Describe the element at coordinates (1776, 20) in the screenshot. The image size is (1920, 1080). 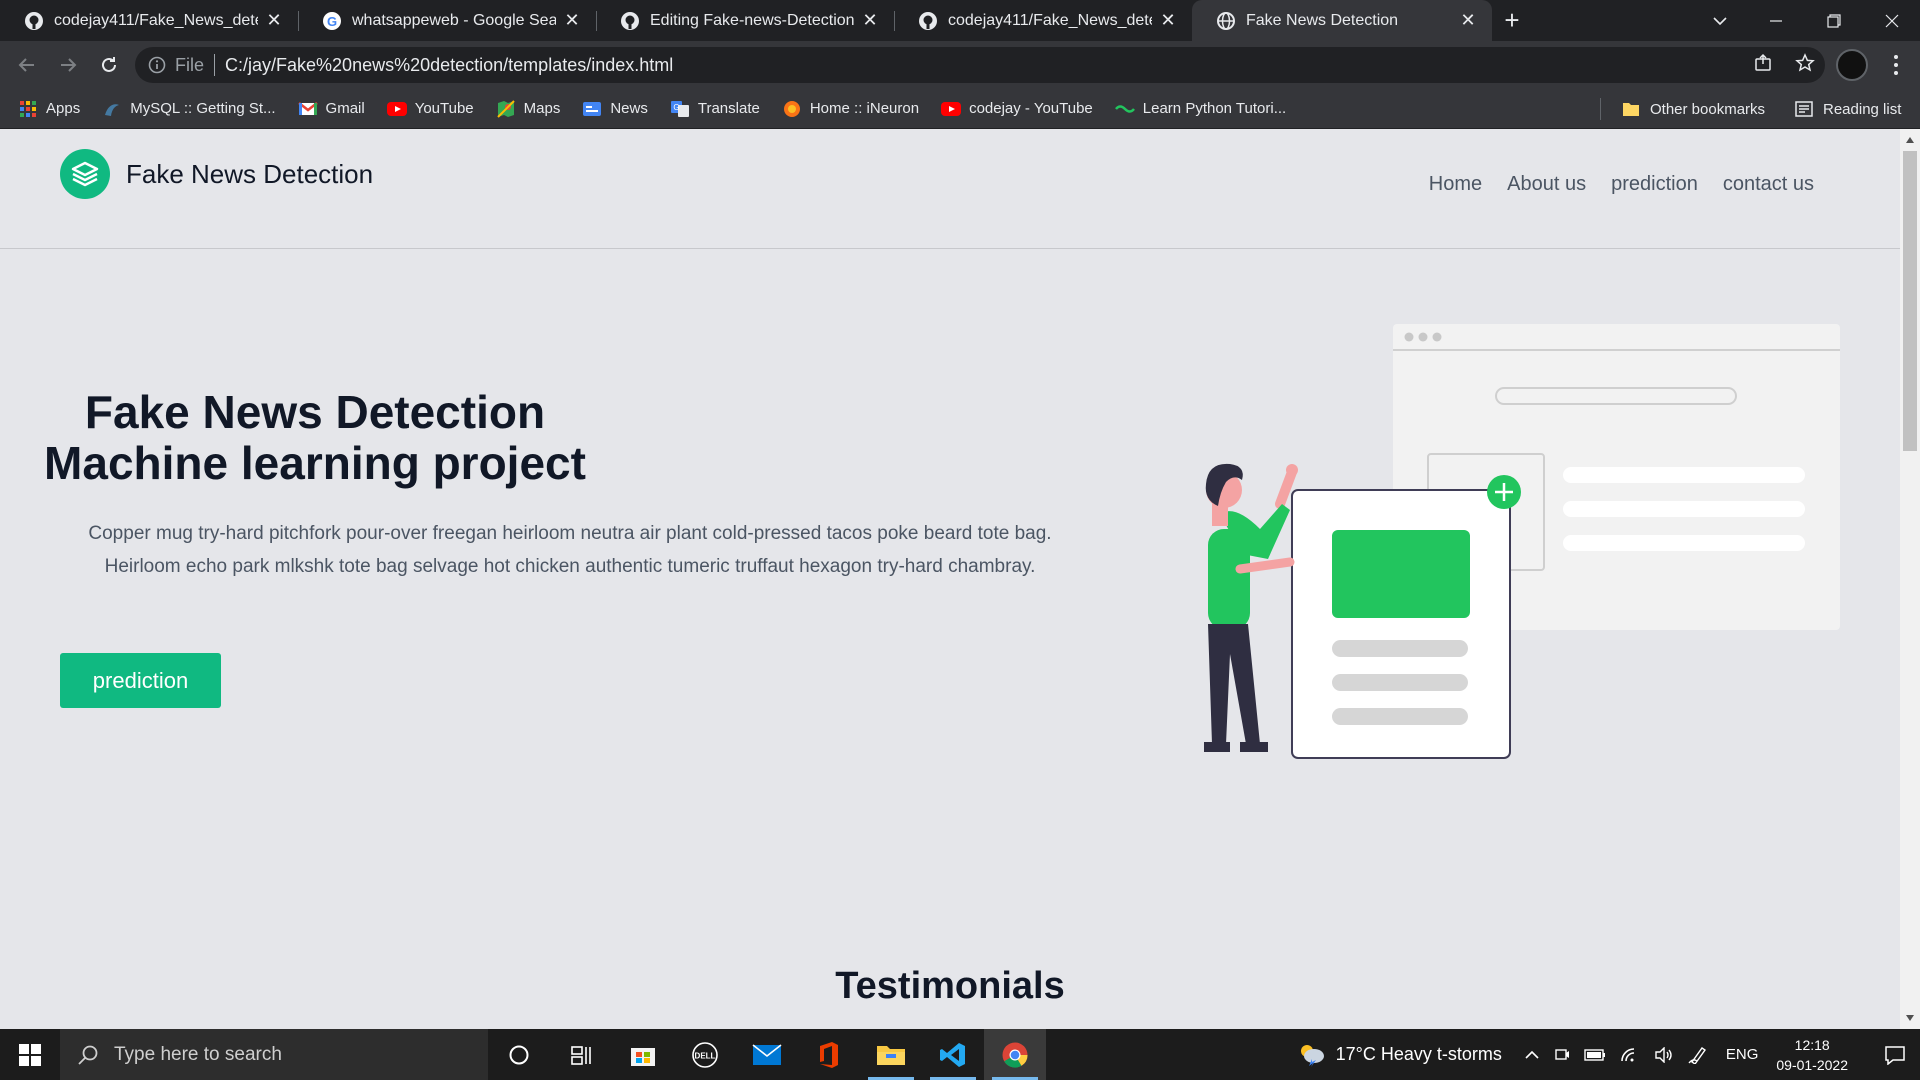
I see `minimize-icon` at that location.